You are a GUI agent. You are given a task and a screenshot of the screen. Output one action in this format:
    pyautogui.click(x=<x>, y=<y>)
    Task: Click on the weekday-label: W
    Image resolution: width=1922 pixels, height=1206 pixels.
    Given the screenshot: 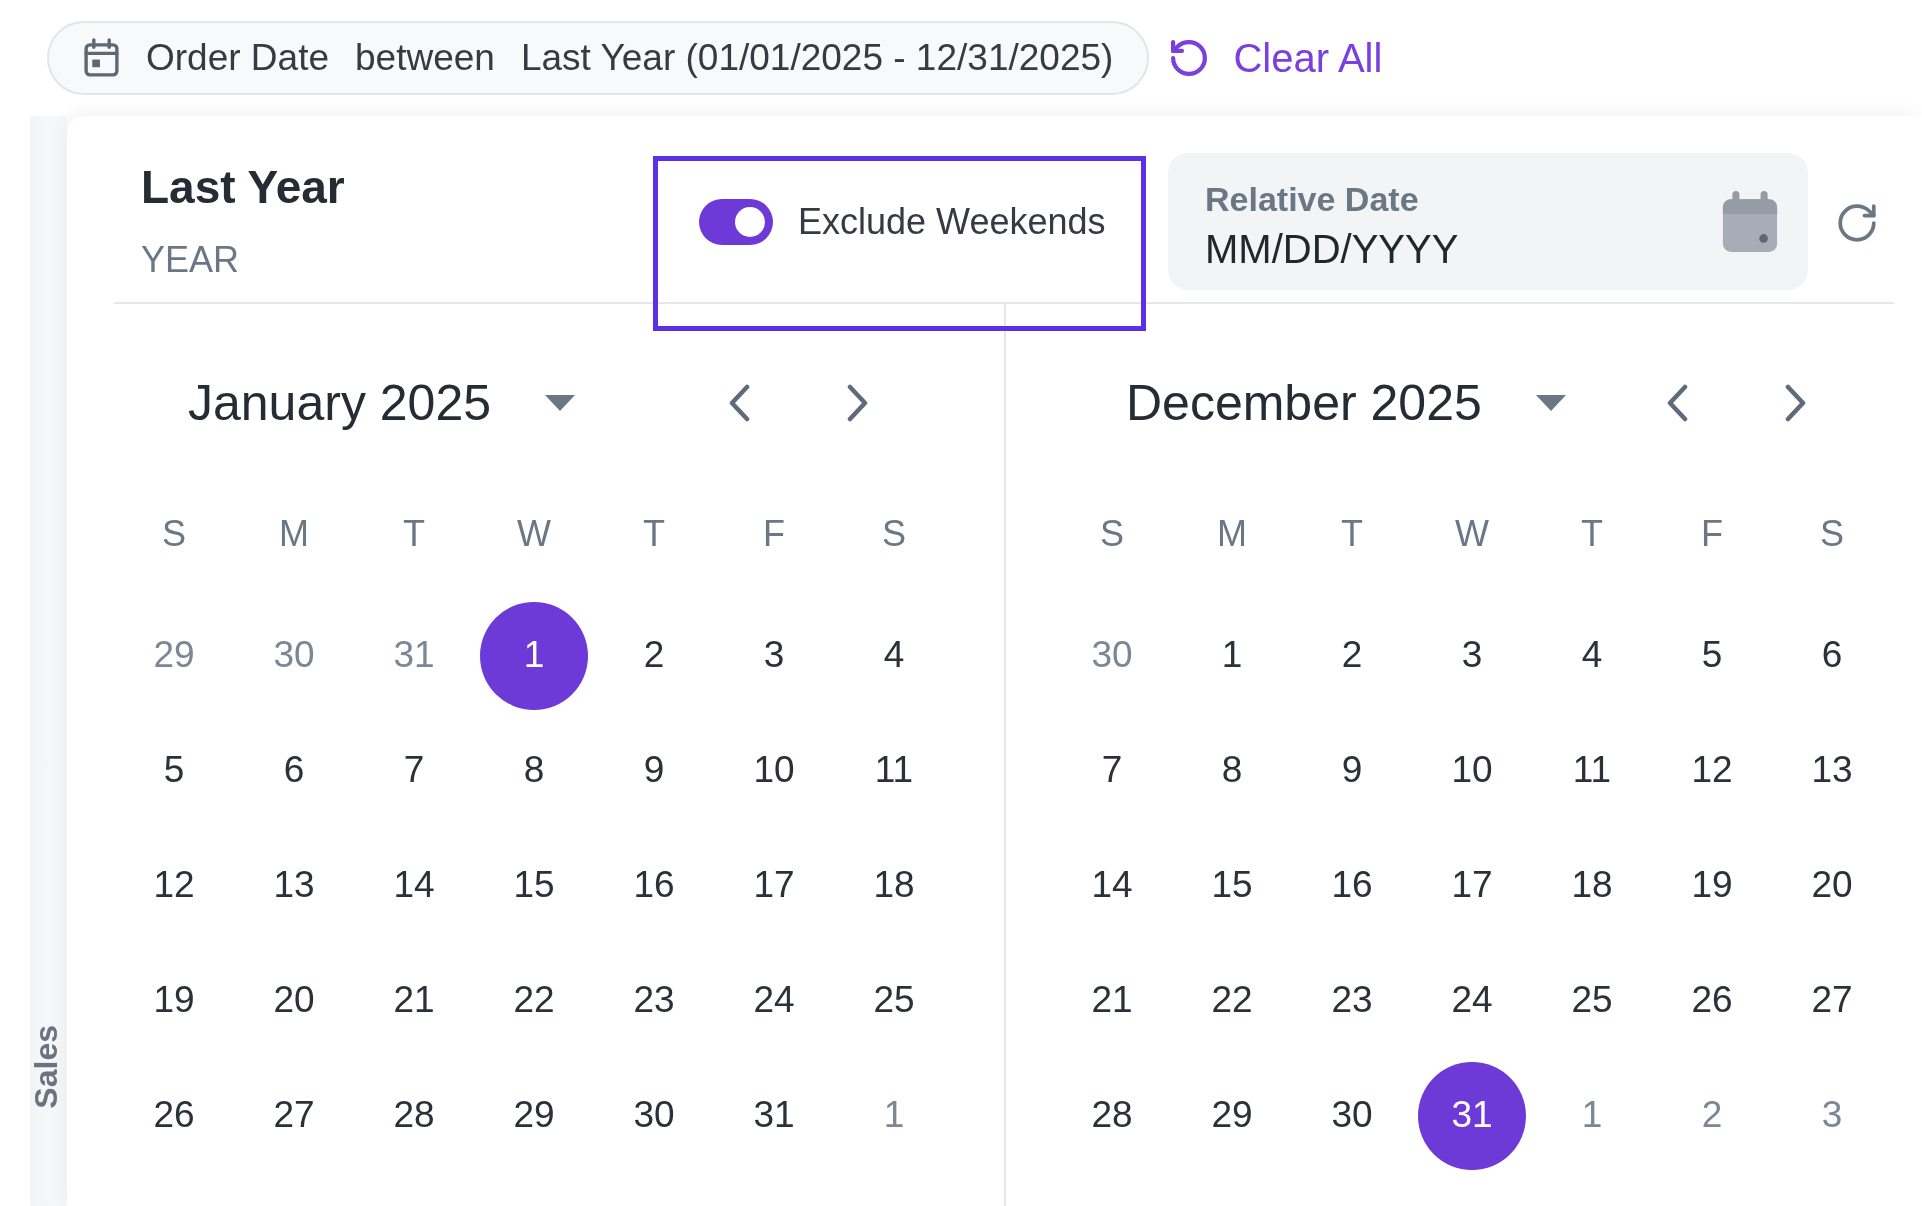 What is the action you would take?
    pyautogui.click(x=1472, y=533)
    